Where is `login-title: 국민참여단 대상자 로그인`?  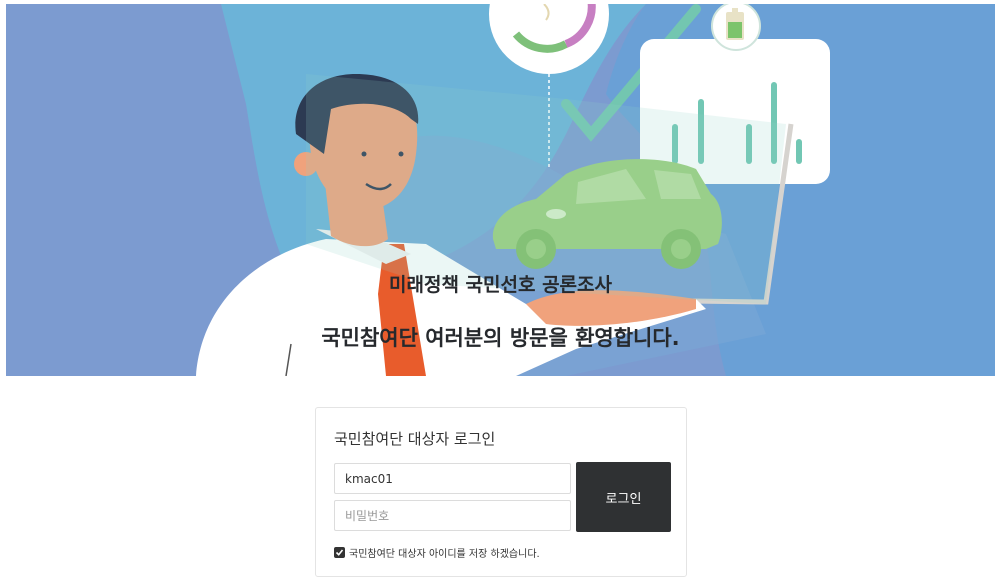
login-title: 국민참여단 대상자 로그인 is located at coordinates (415, 439).